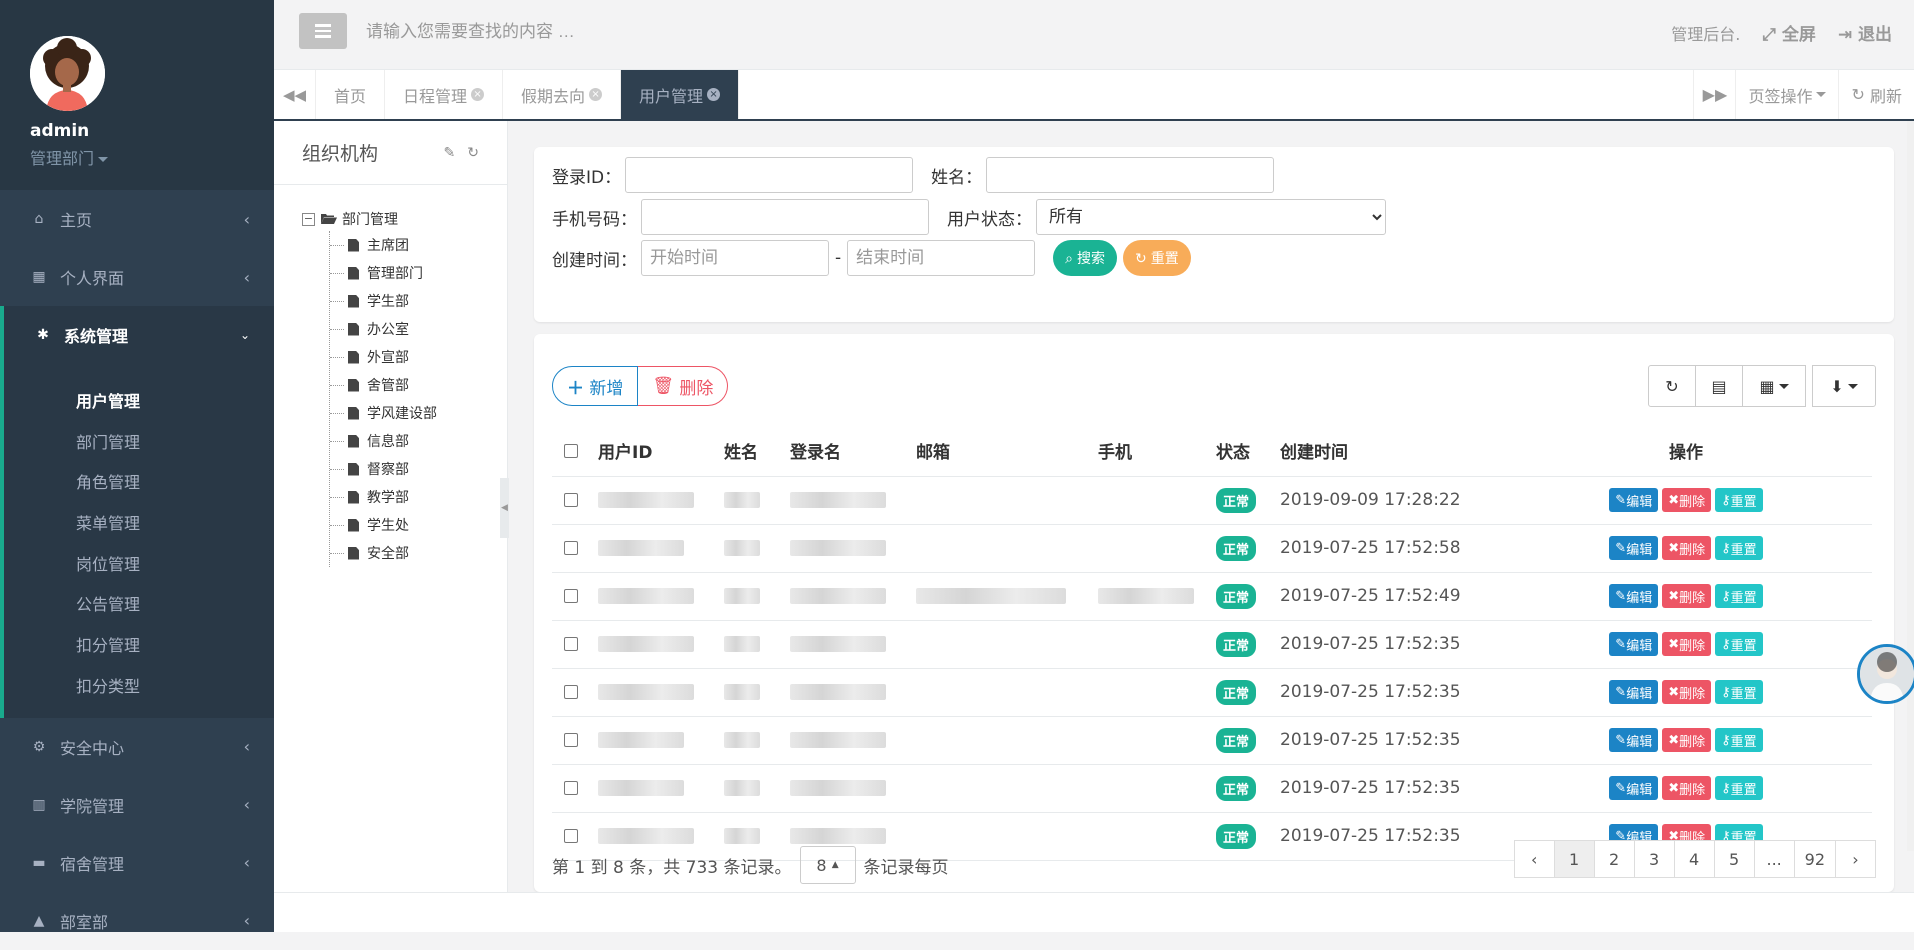 Image resolution: width=1914 pixels, height=950 pixels. I want to click on col-email: 邮箱, so click(1007, 451).